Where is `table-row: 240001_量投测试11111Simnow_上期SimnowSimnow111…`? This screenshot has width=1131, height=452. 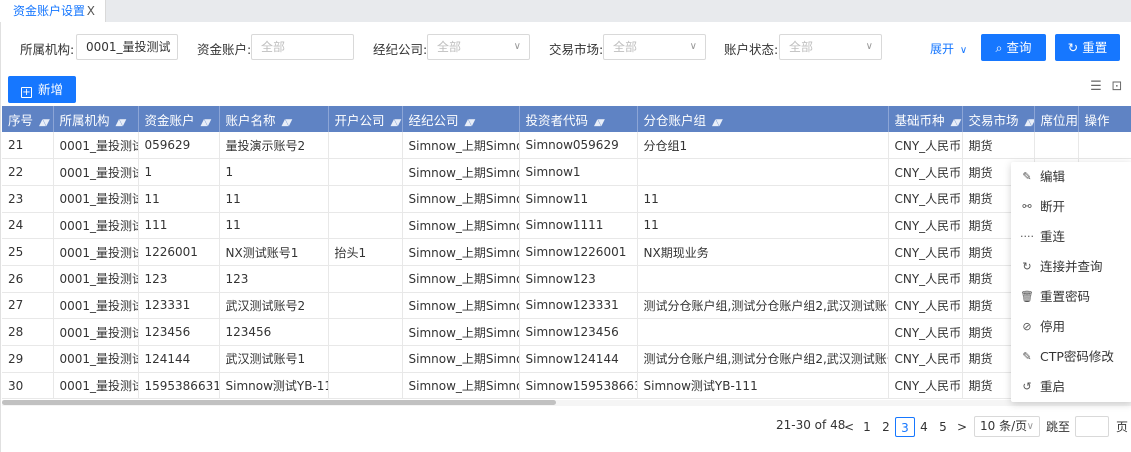
table-row: 240001_量投测试11111Simnow_上期SimnowSimnow111… is located at coordinates (566, 226).